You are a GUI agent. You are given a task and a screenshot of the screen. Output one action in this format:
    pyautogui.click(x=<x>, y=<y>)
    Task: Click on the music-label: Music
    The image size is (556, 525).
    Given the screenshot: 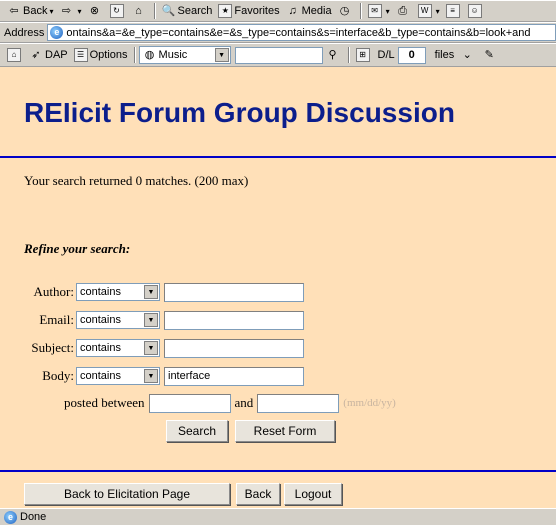 What is the action you would take?
    pyautogui.click(x=173, y=55)
    